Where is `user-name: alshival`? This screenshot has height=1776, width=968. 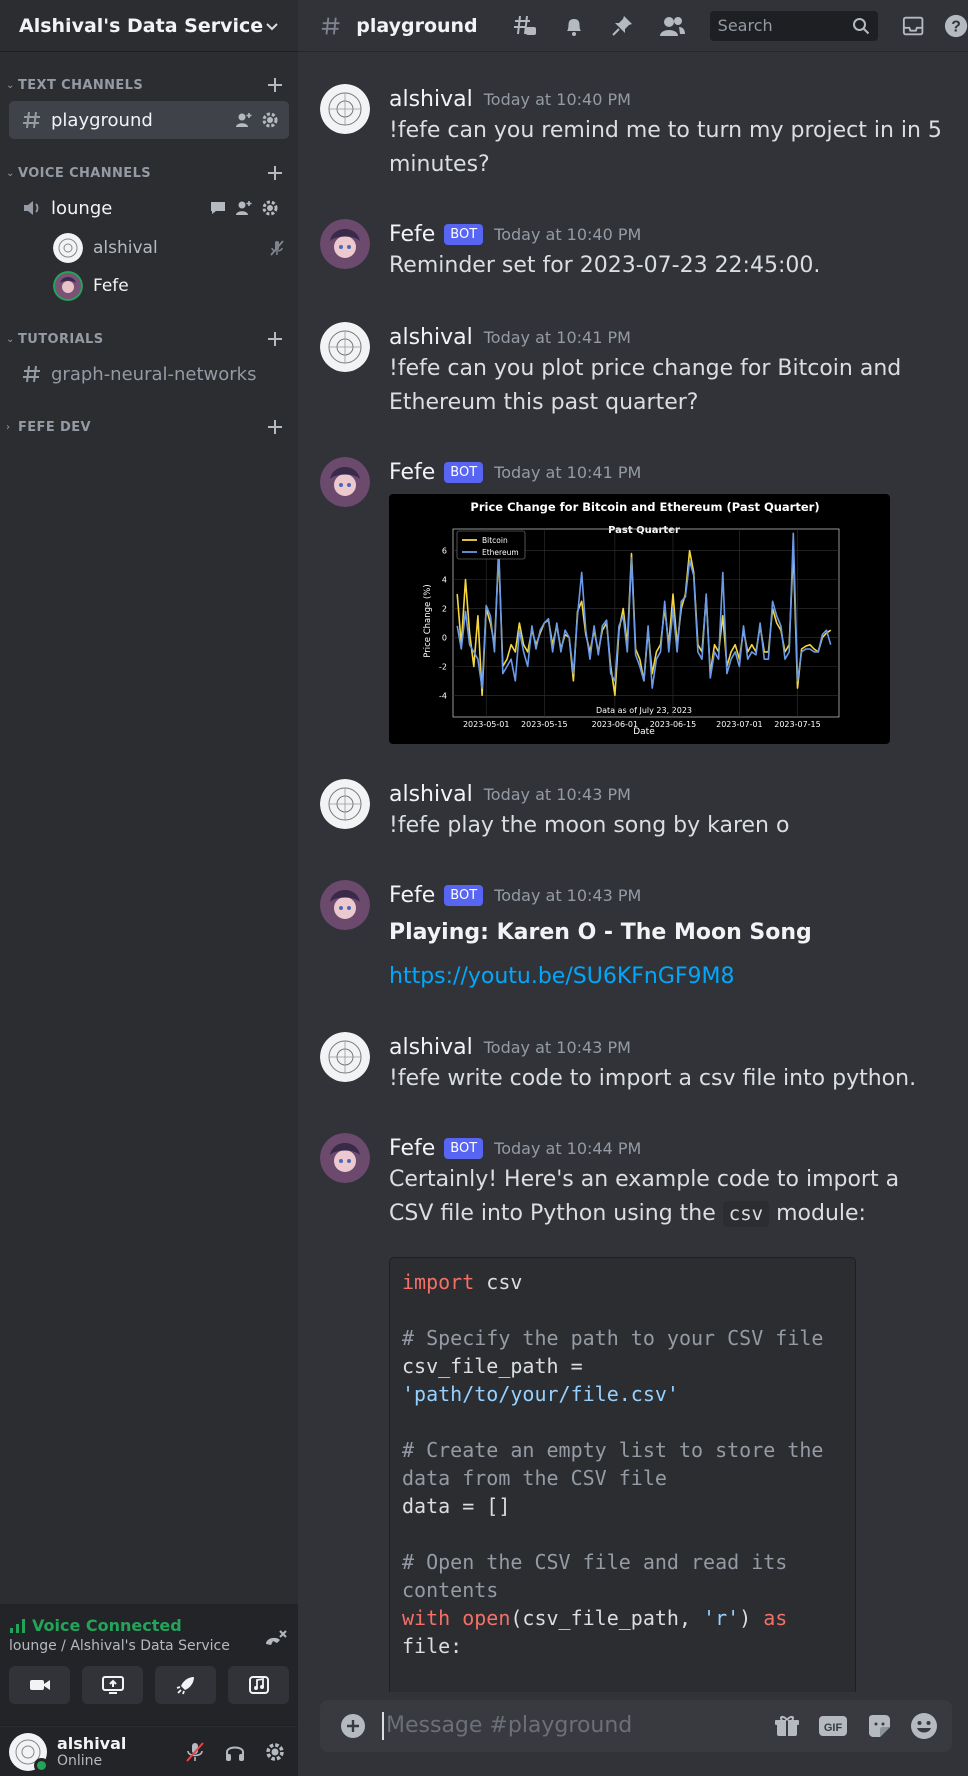
user-name: alshival is located at coordinates (92, 1743).